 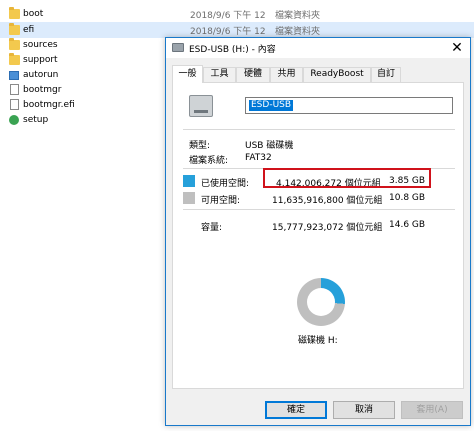 I want to click on file-name: autorun, so click(x=41, y=75).